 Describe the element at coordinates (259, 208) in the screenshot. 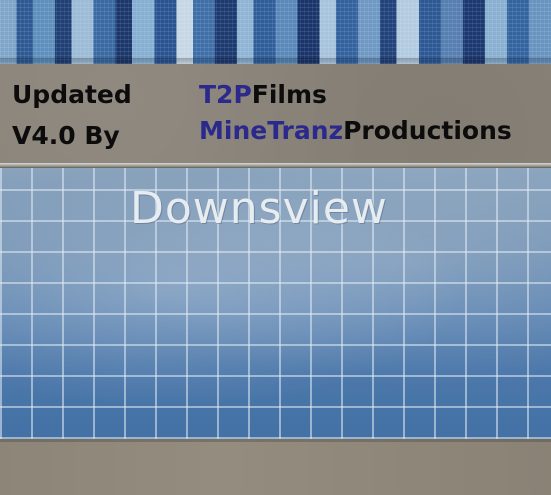

I see `station-name-sign: Downsview` at that location.